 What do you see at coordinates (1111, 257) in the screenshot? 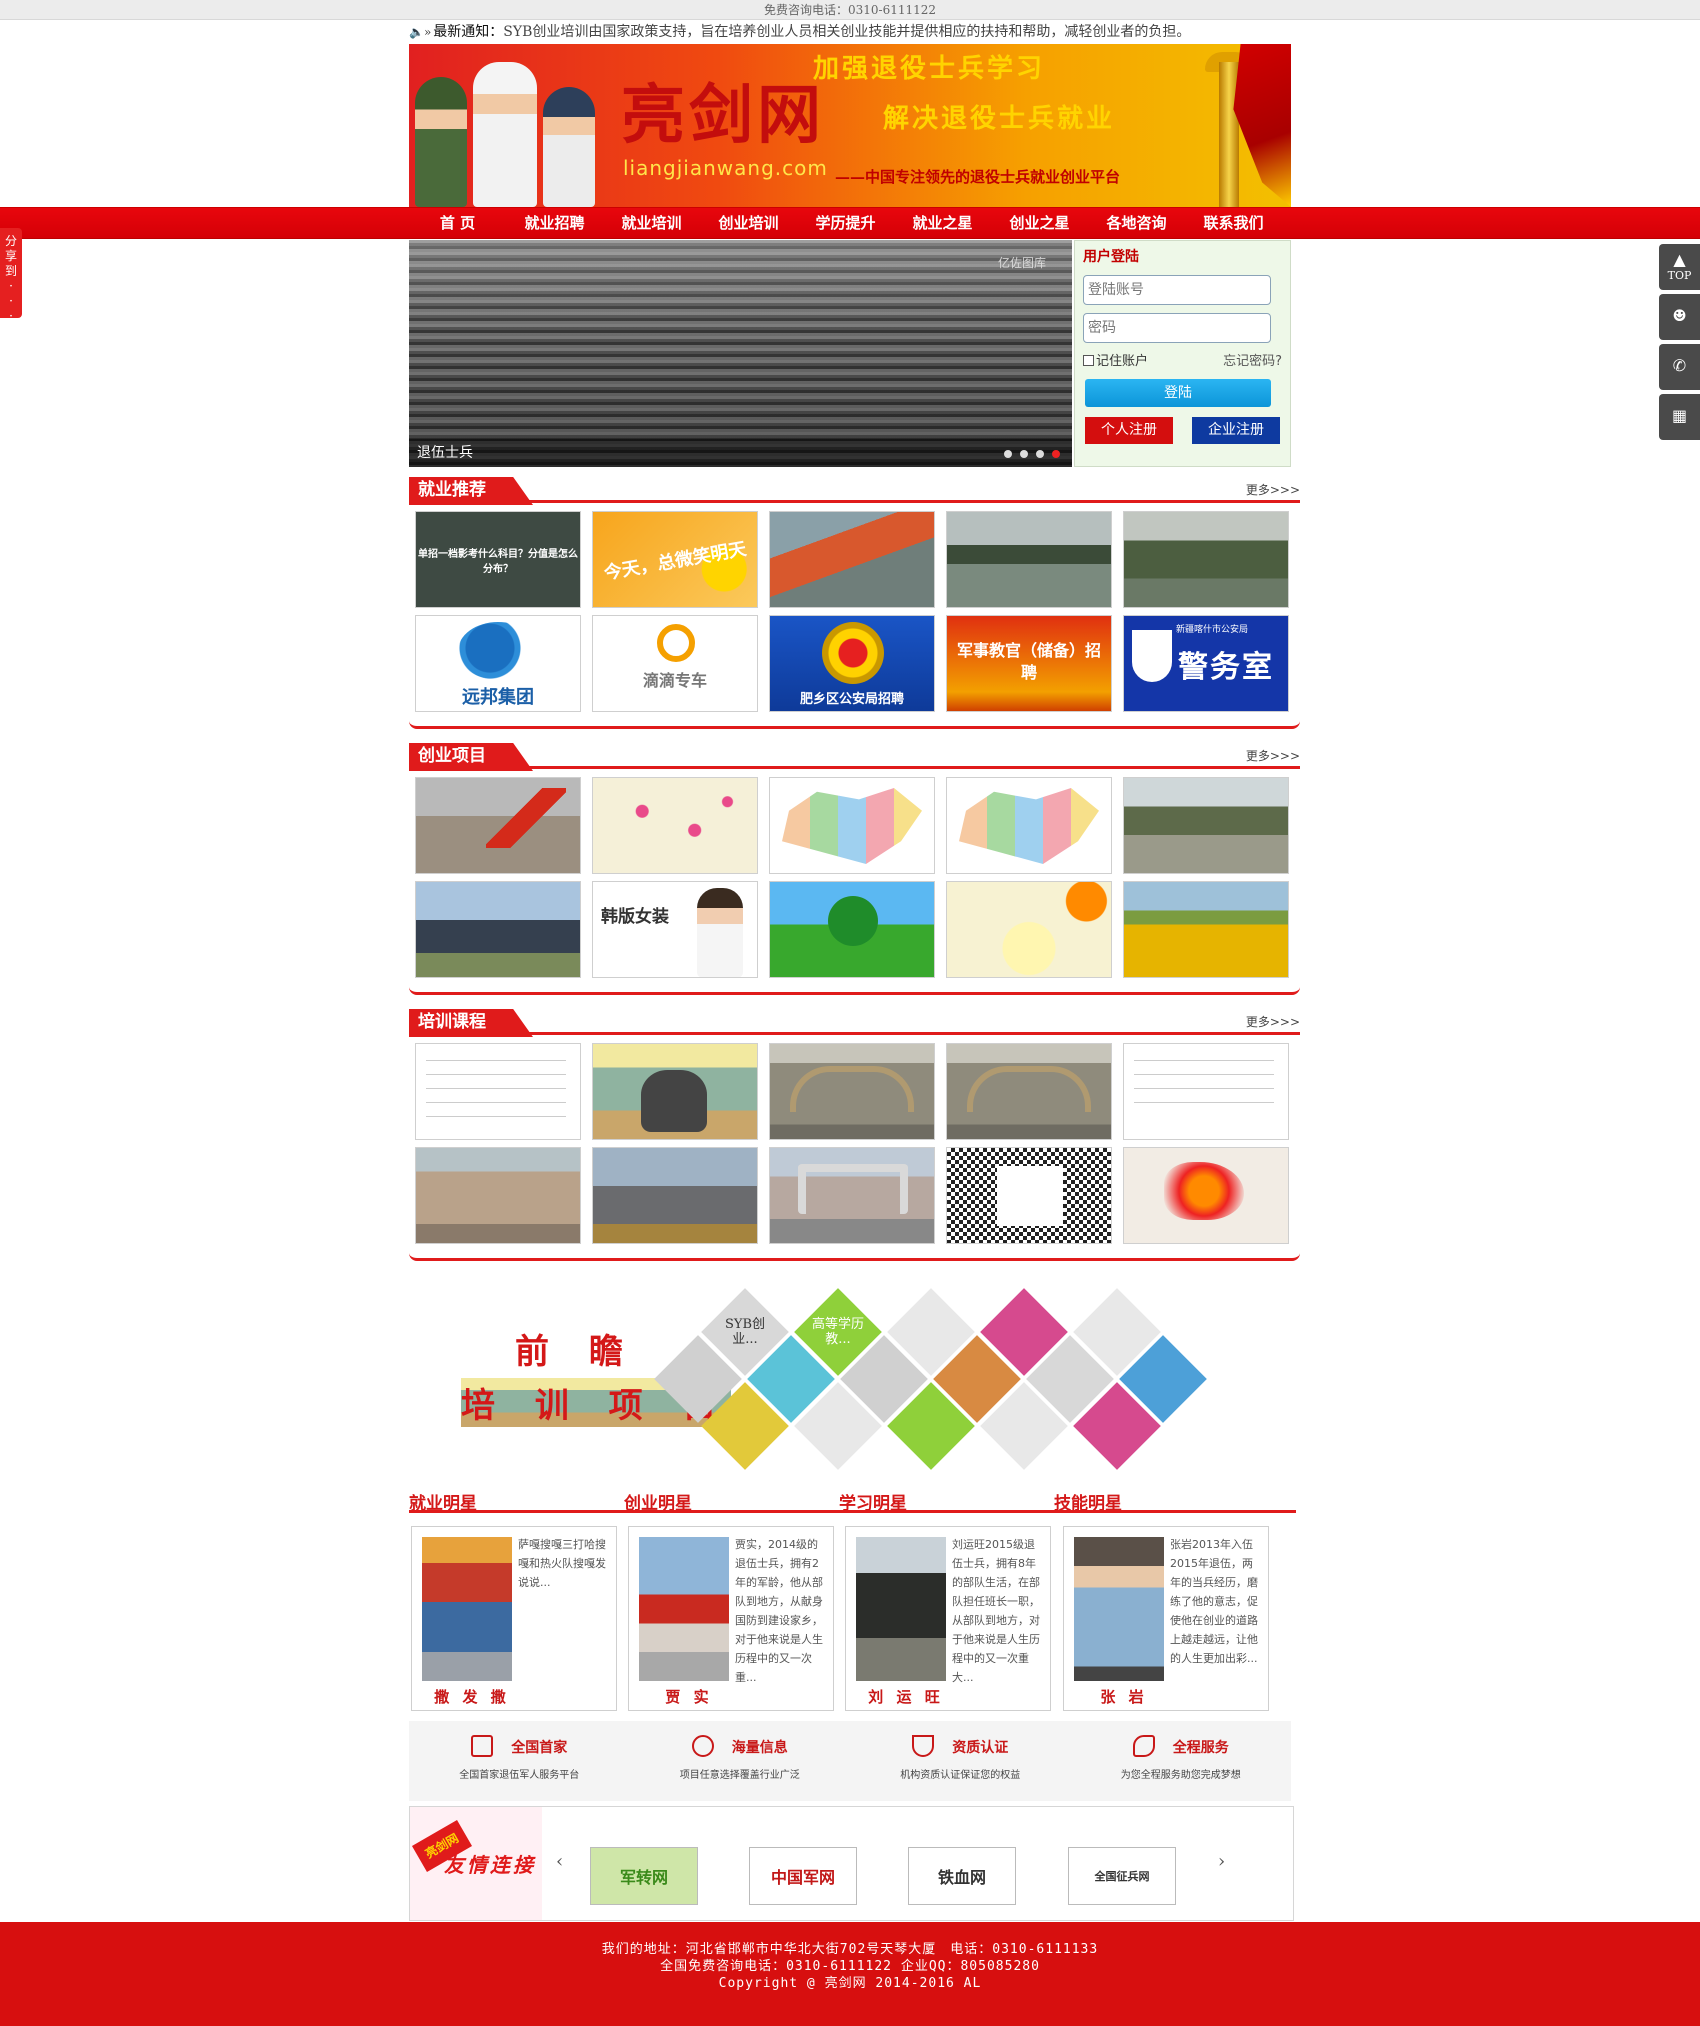
I see `login-title: 用户登陆` at bounding box center [1111, 257].